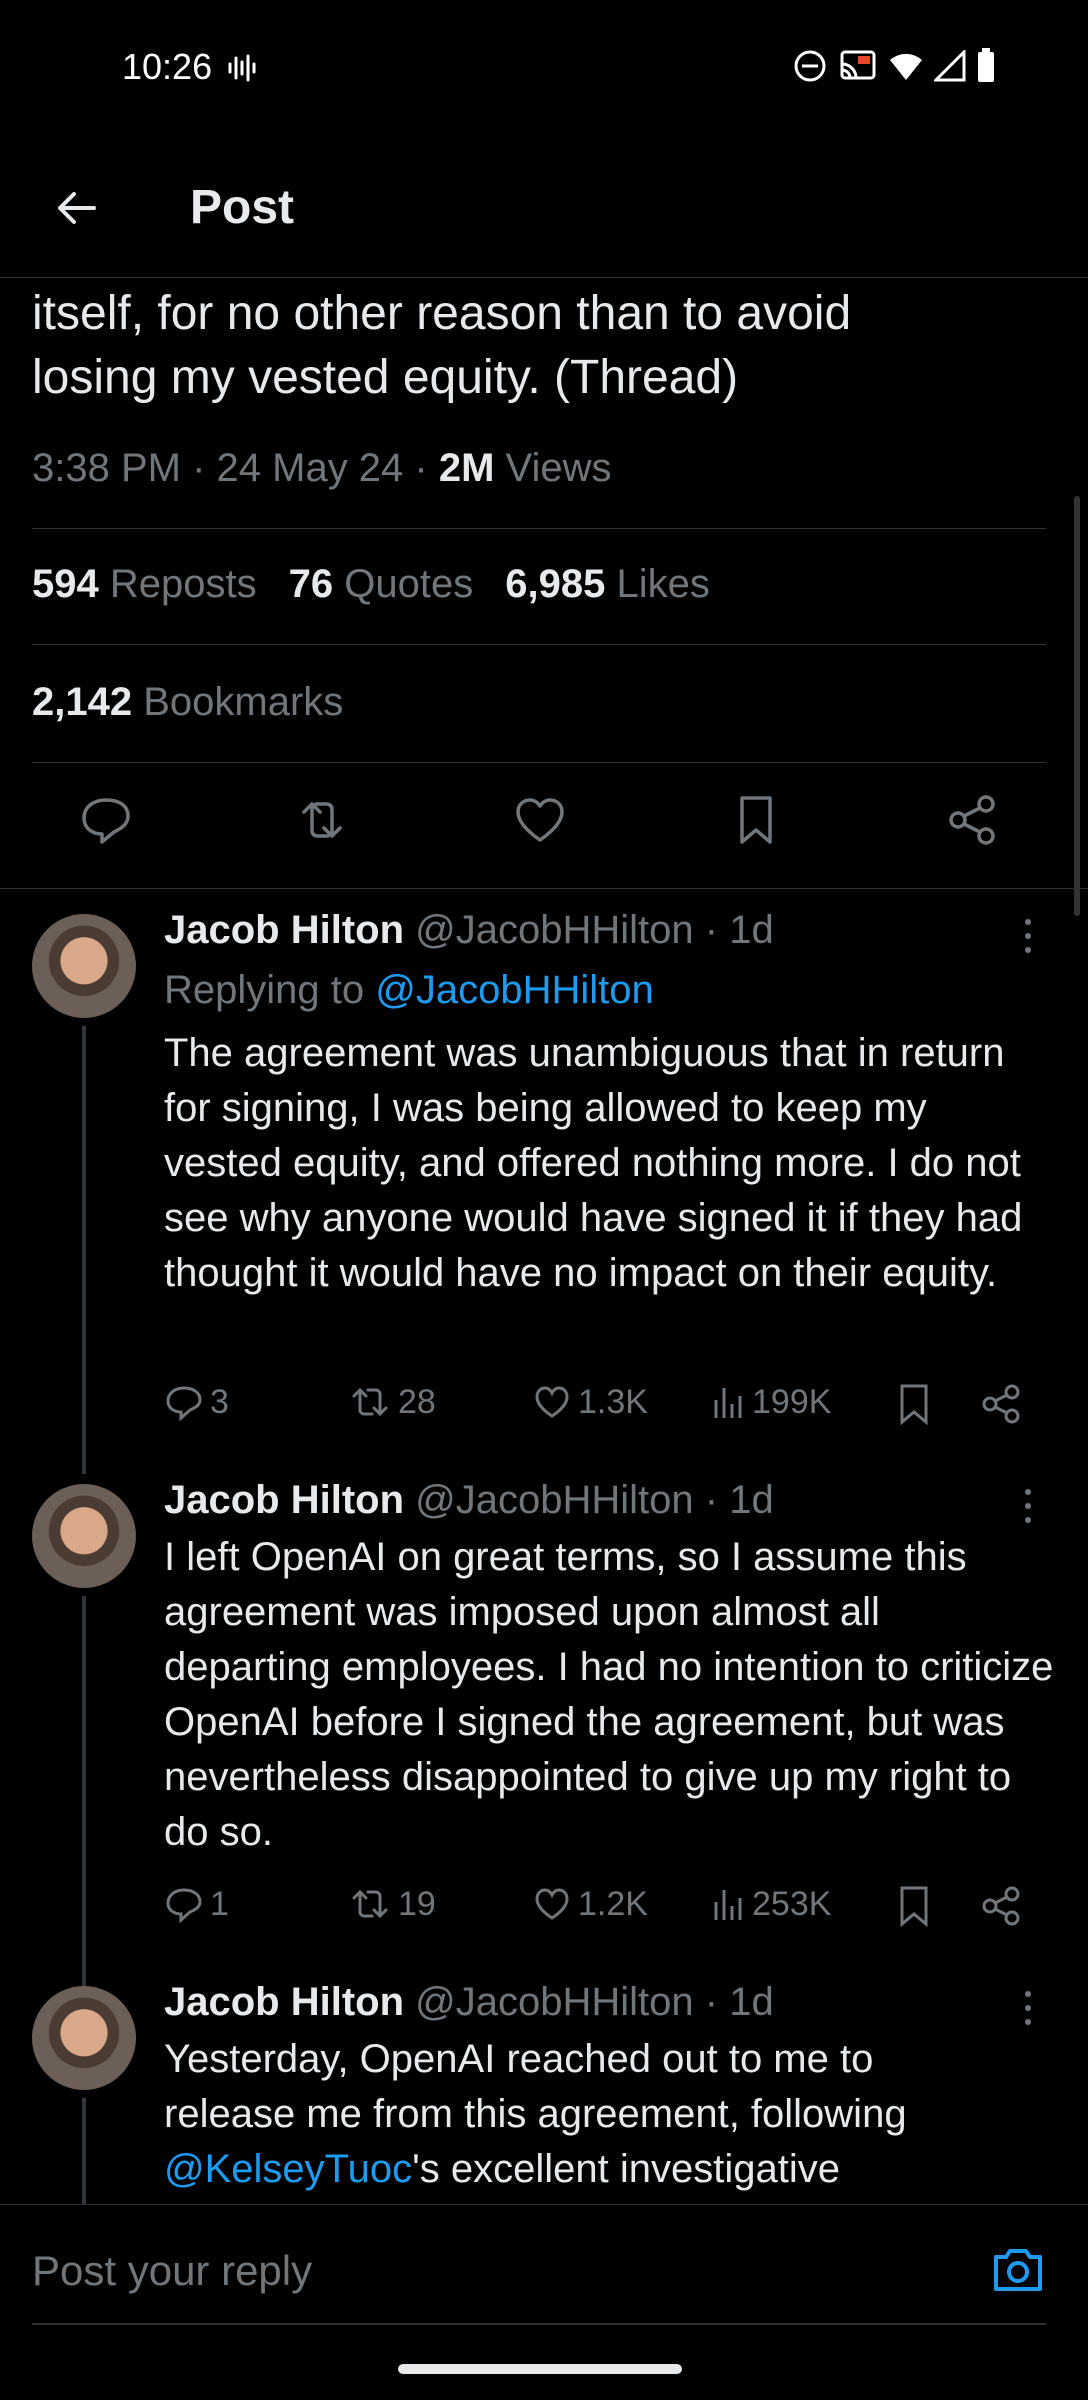 Image resolution: width=1088 pixels, height=2400 pixels. What do you see at coordinates (544, 2264) in the screenshot?
I see `reply-composer: Post your reply` at bounding box center [544, 2264].